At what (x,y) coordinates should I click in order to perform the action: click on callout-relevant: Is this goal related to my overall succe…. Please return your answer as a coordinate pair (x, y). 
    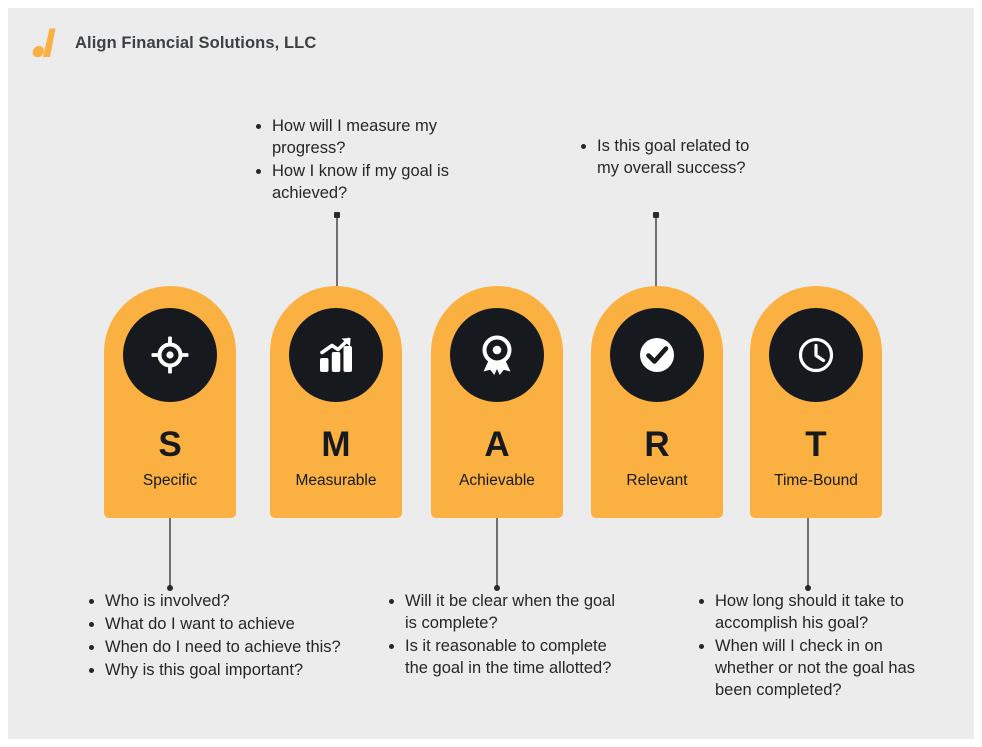
    Looking at the image, I should click on (673, 158).